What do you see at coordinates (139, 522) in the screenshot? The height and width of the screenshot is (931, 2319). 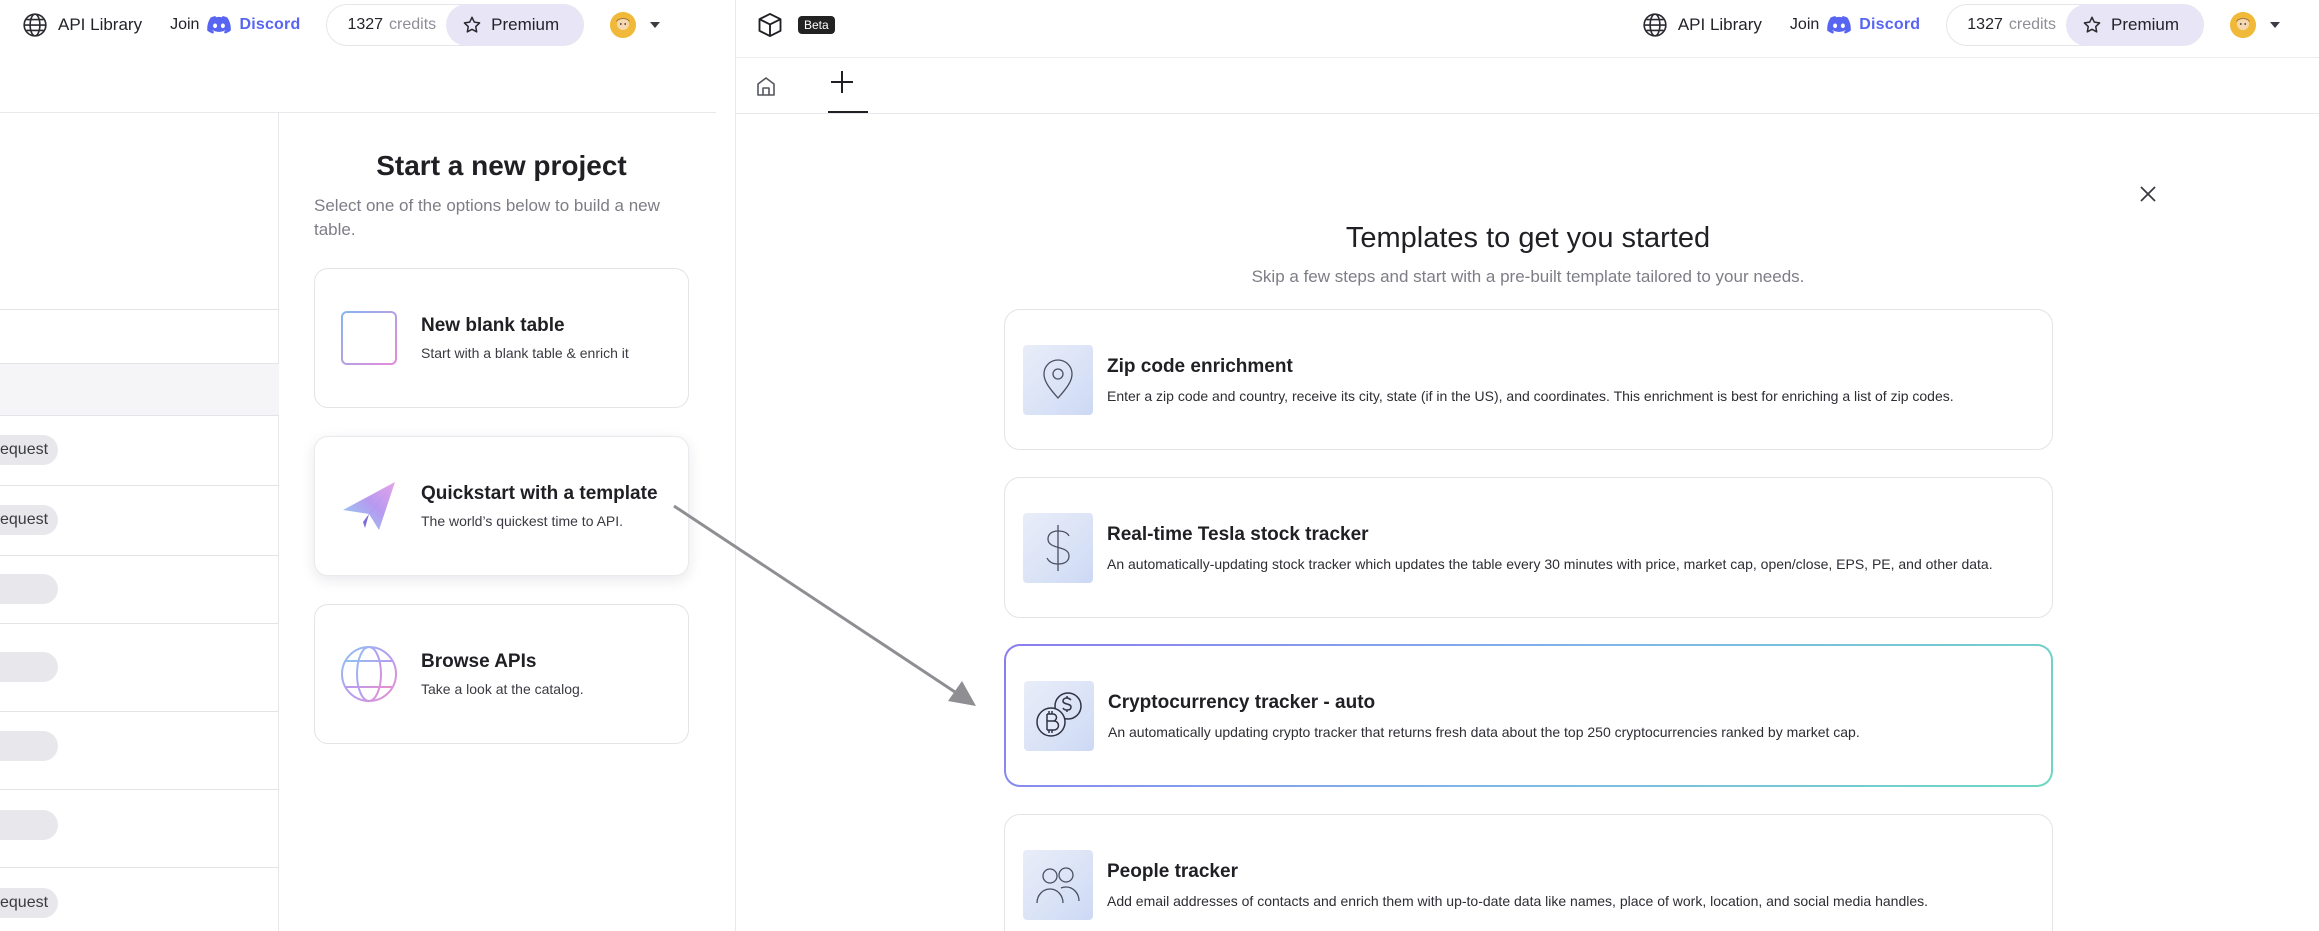 I see `background-table: equest equest equest` at bounding box center [139, 522].